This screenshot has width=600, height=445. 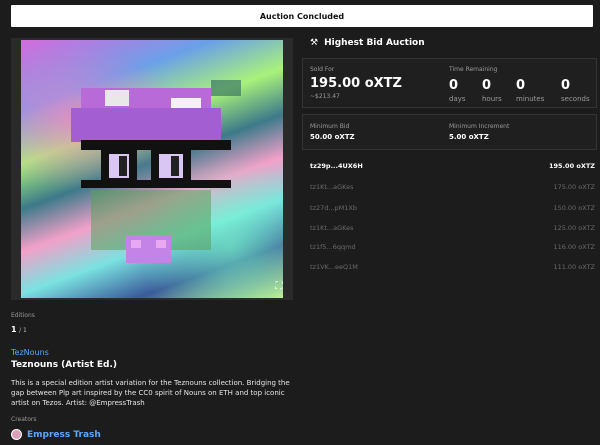 I want to click on bid-amount: 111.00 oXTZ, so click(x=574, y=267).